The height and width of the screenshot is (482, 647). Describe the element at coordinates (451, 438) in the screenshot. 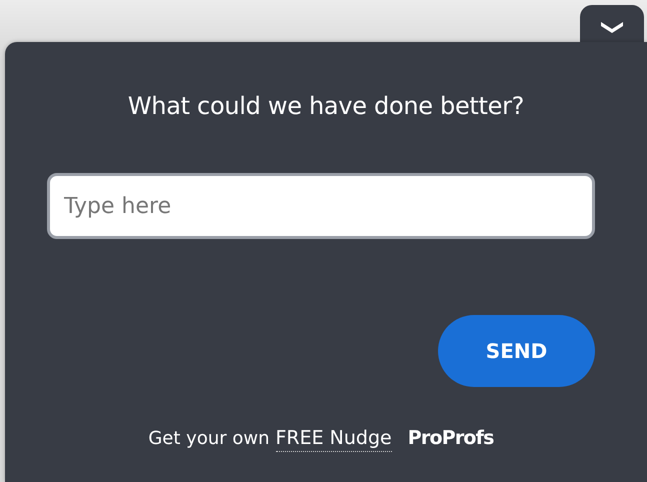

I see `brand-logo: ProProfs` at that location.